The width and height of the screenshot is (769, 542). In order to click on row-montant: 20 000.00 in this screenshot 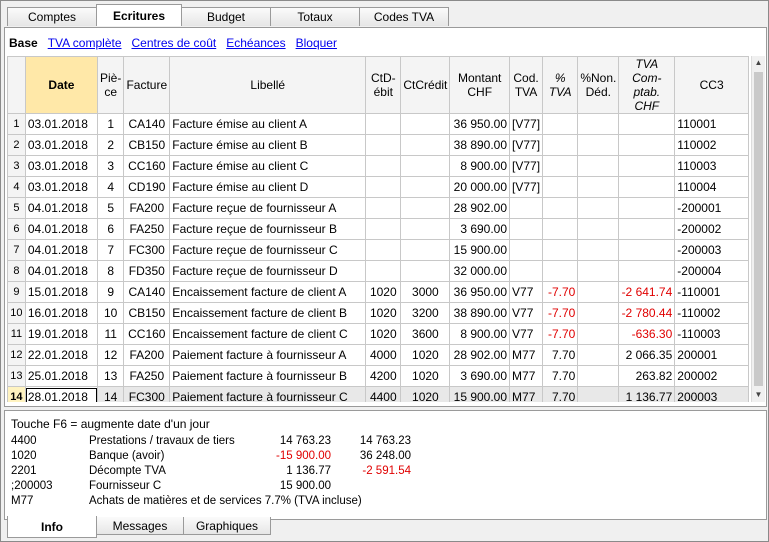, I will do `click(480, 187)`.